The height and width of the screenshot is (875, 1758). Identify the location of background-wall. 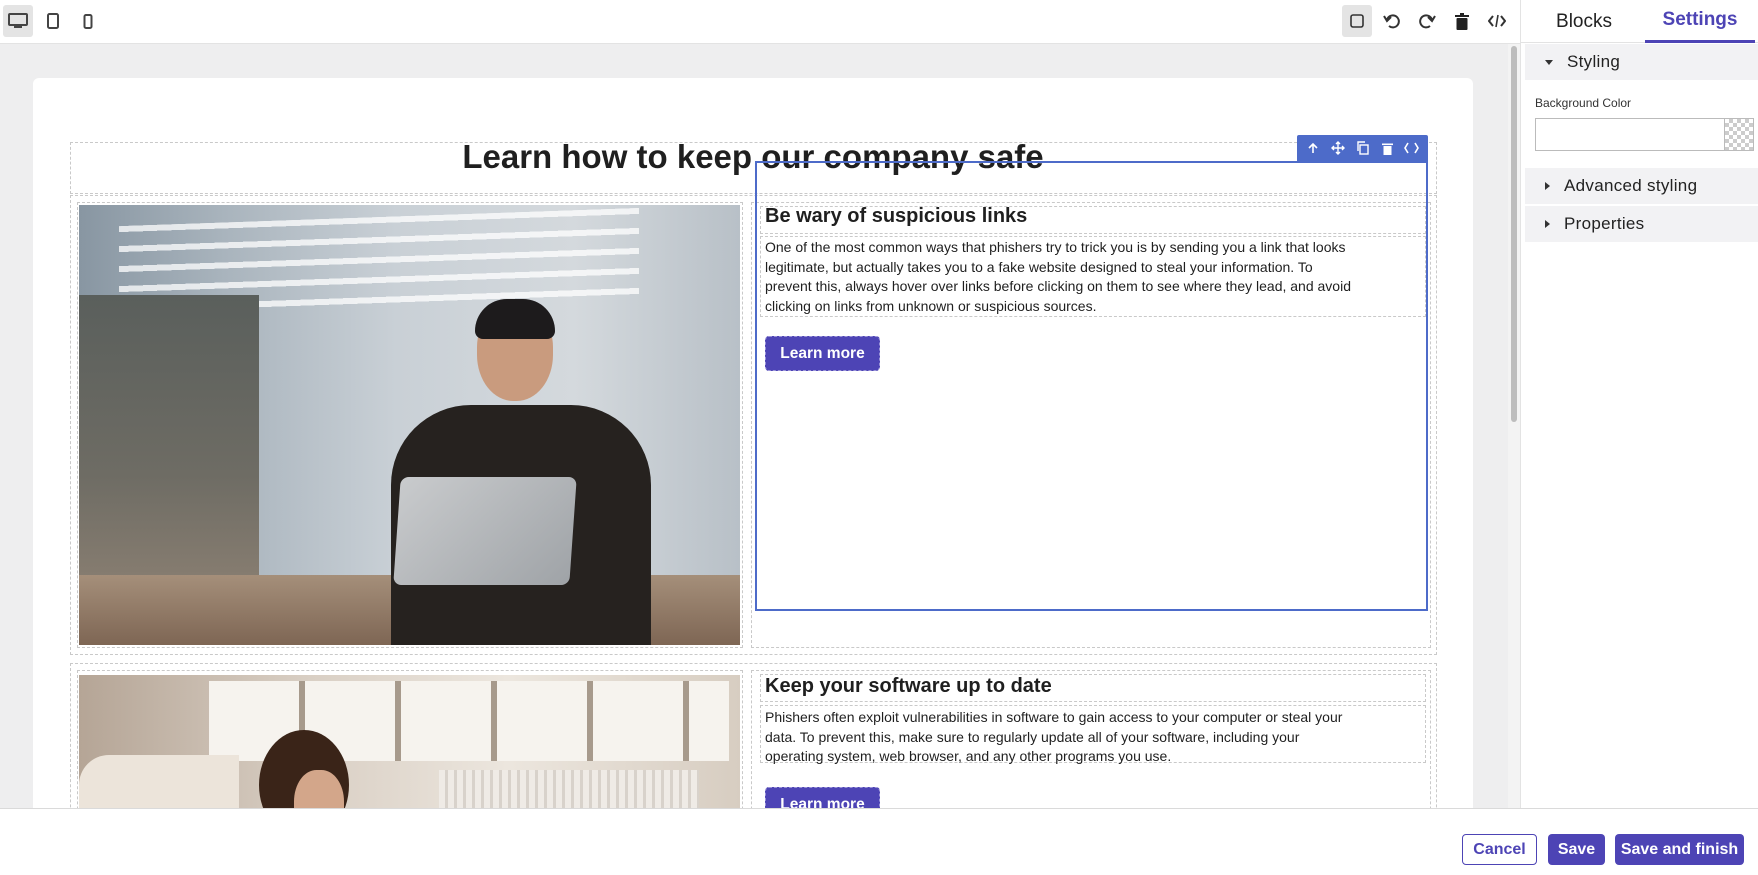
(169, 445).